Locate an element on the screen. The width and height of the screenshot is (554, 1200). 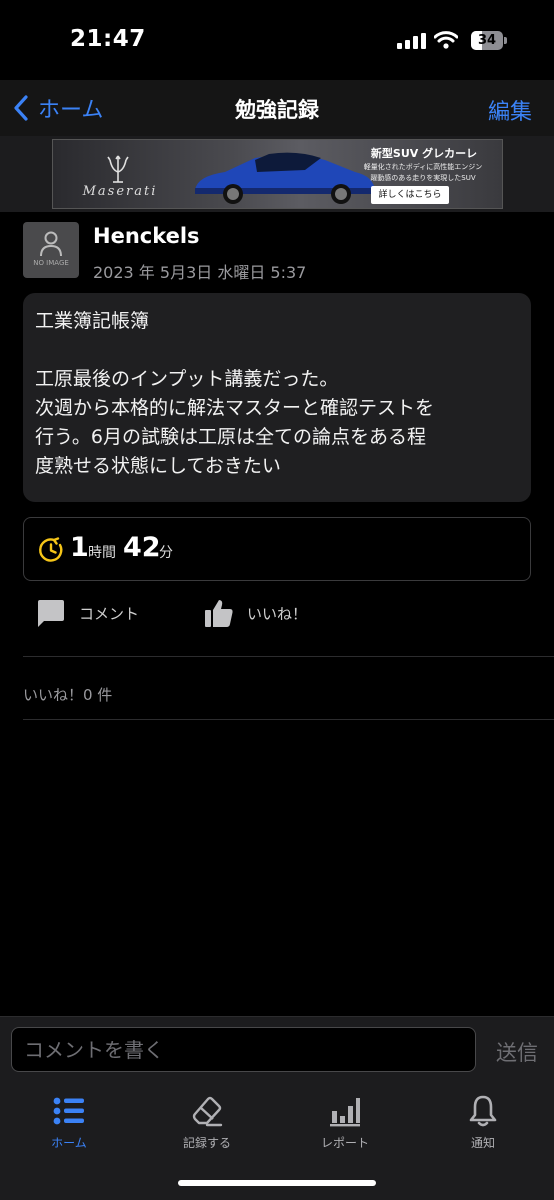
study-duration: 1 時間 42 分 is located at coordinates (277, 549).